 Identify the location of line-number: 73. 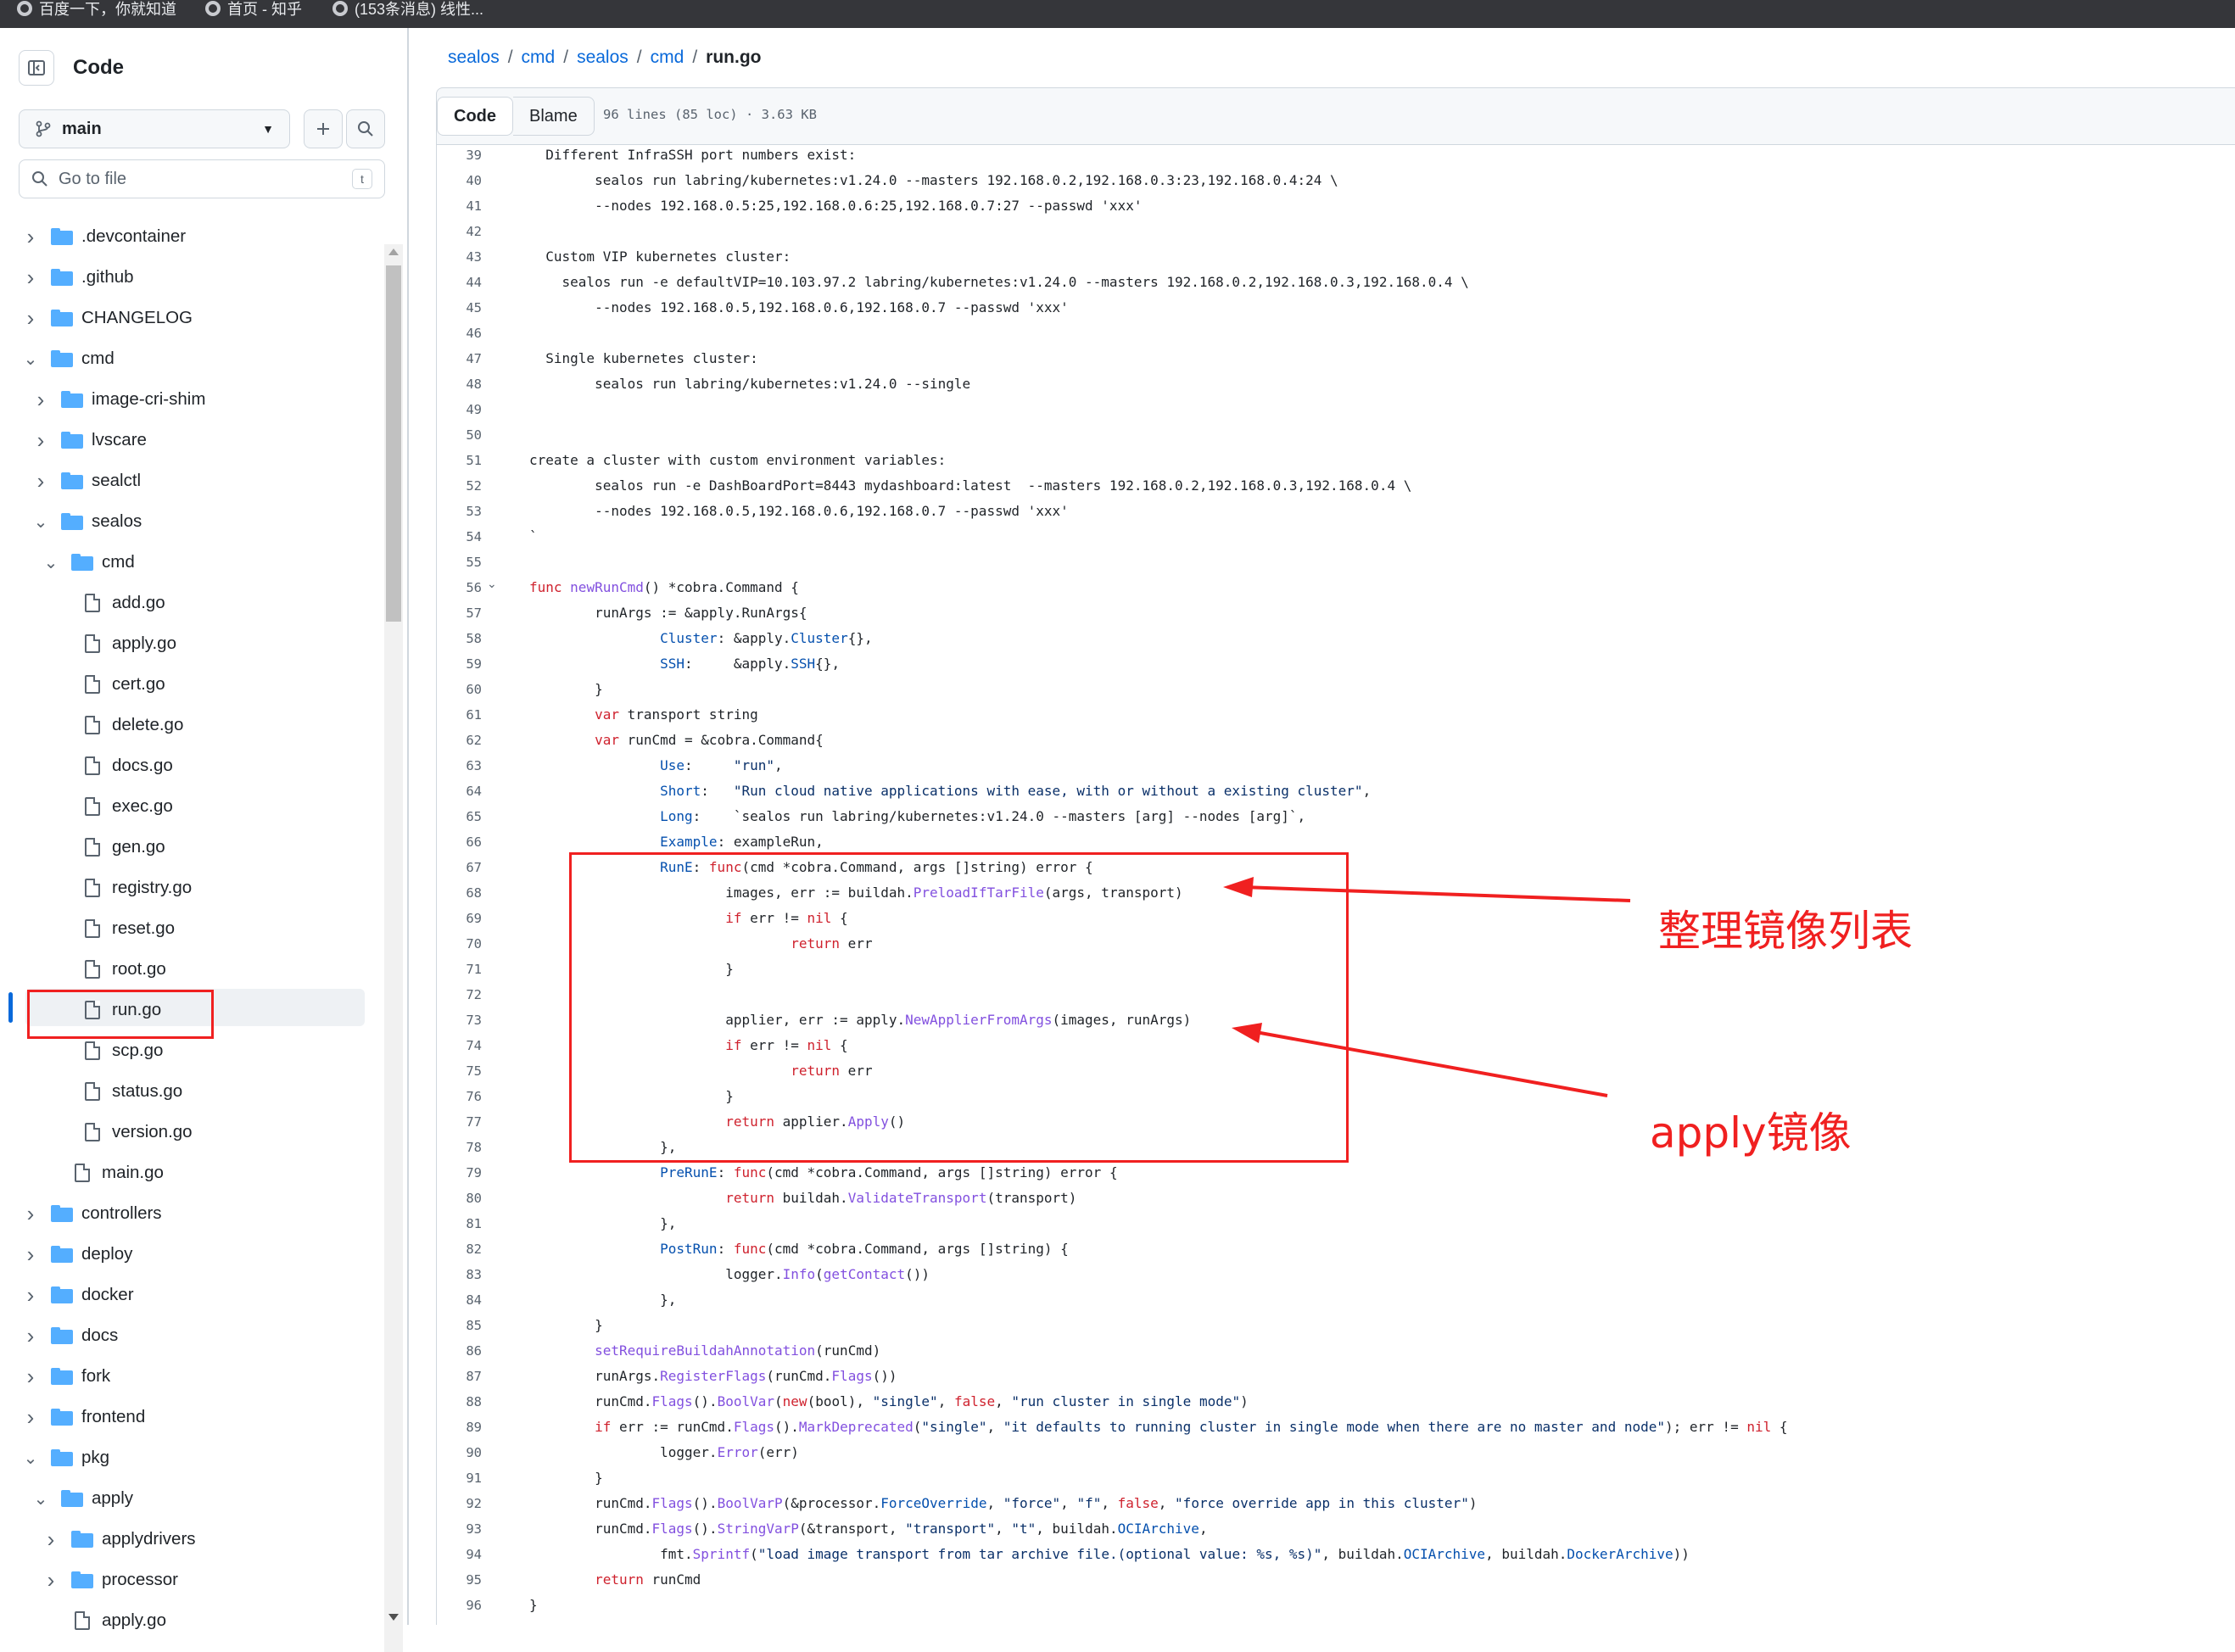
(465, 1020).